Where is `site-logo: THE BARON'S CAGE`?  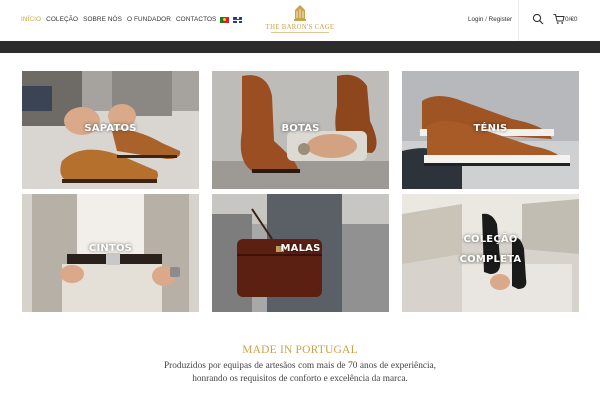
site-logo: THE BARON'S CAGE is located at coordinates (300, 21).